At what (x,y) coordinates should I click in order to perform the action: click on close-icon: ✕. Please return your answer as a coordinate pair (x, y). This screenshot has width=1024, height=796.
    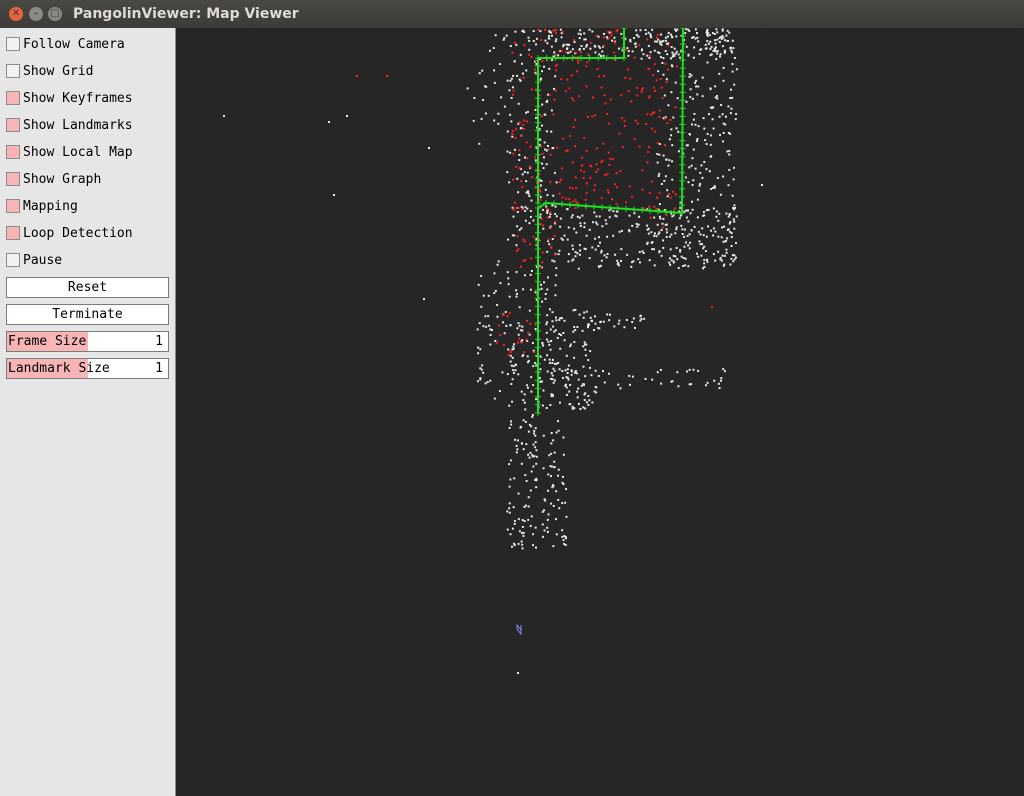
    Looking at the image, I should click on (16, 14).